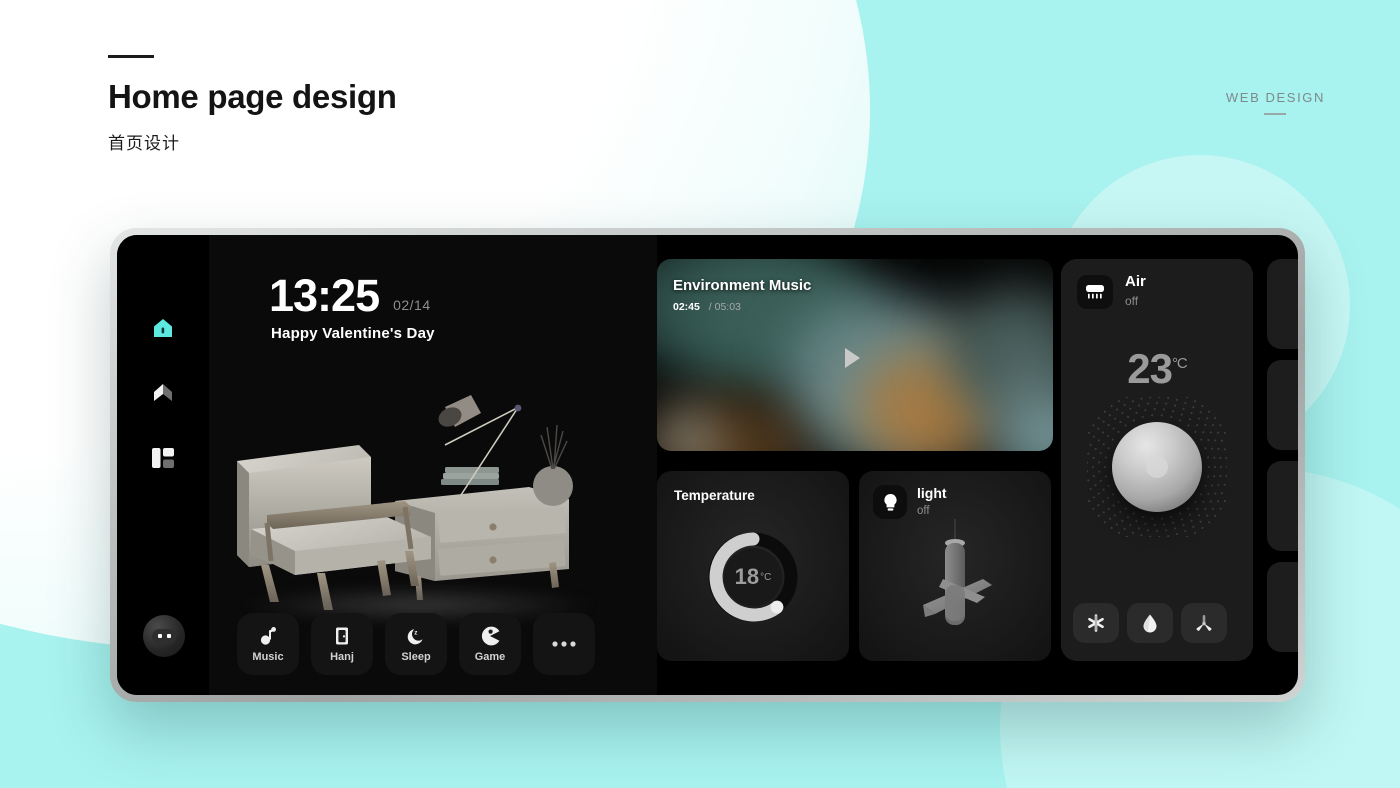 The image size is (1400, 788). I want to click on dock-item-game: Game, so click(490, 644).